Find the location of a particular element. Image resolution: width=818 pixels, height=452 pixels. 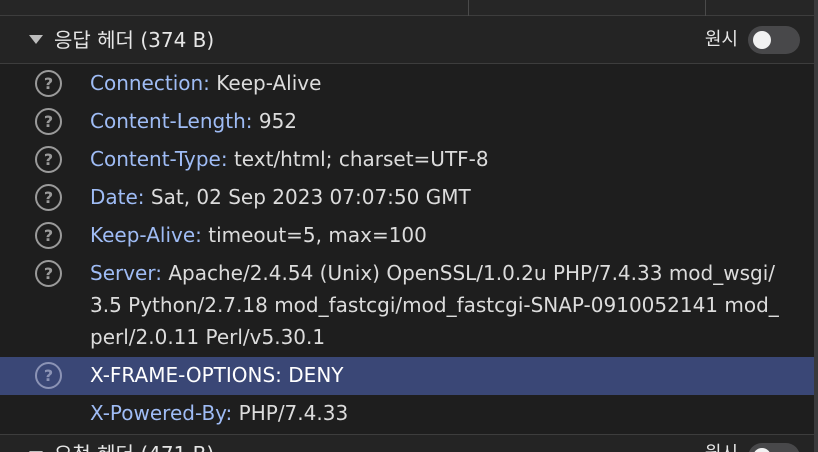

header-value: 952 is located at coordinates (278, 121).